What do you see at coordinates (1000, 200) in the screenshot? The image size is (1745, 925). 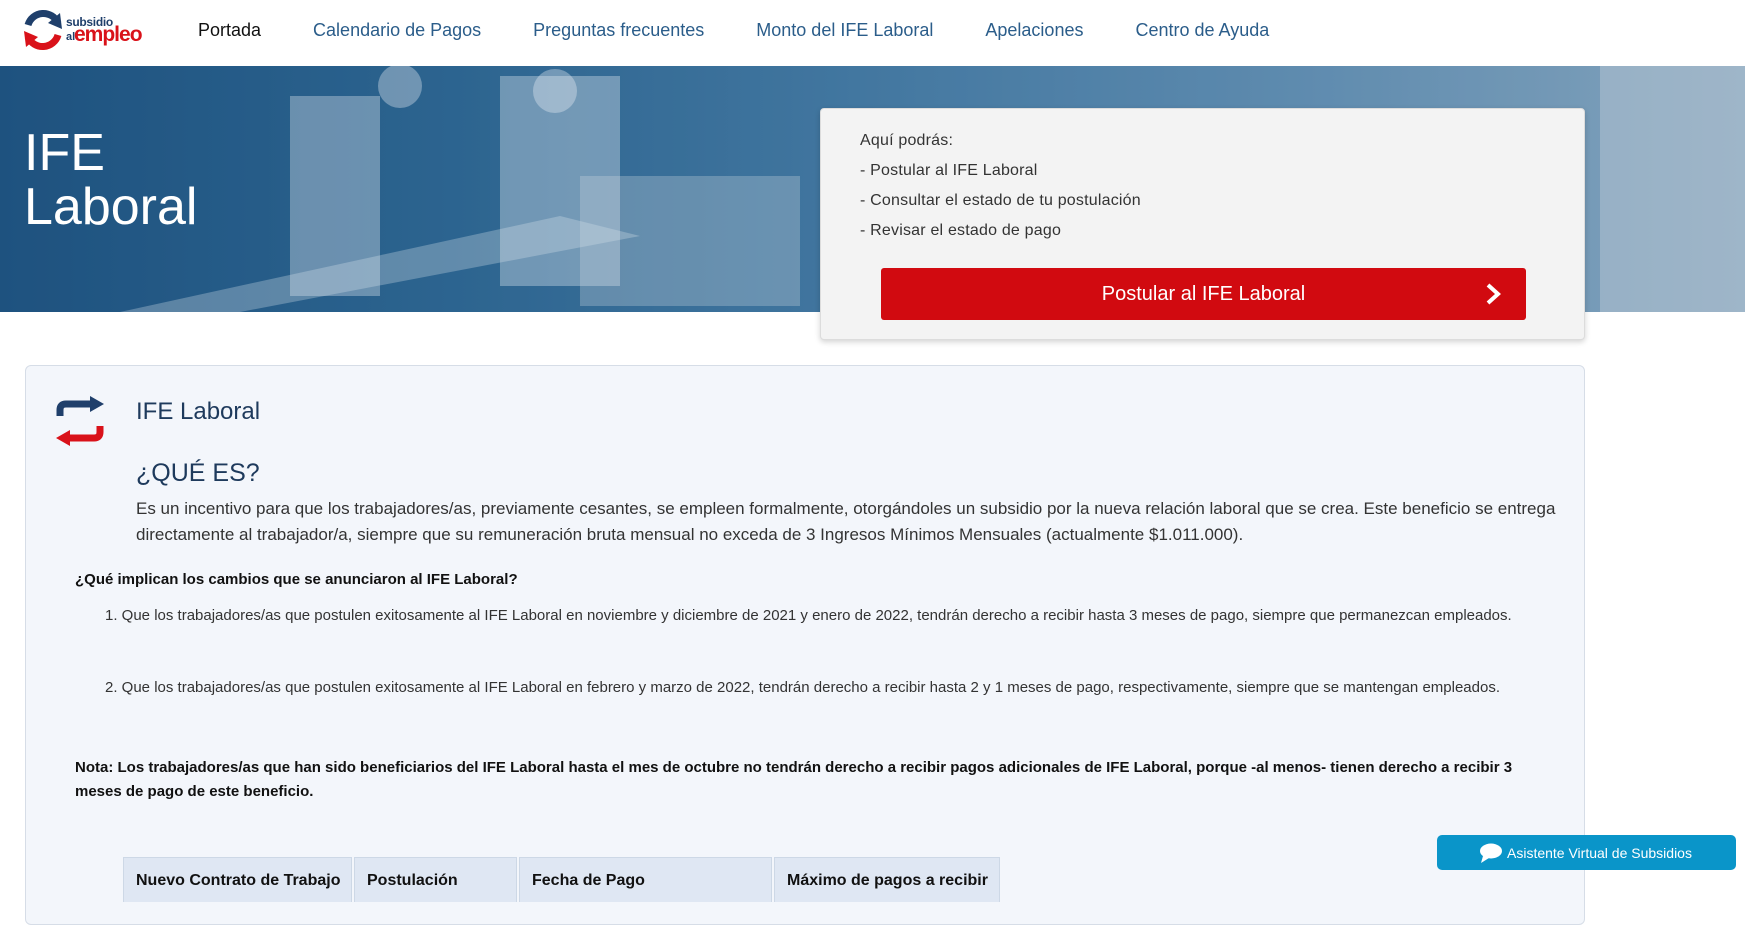 I see `info-line-consultar: - Consultar el estado de tu postulación` at bounding box center [1000, 200].